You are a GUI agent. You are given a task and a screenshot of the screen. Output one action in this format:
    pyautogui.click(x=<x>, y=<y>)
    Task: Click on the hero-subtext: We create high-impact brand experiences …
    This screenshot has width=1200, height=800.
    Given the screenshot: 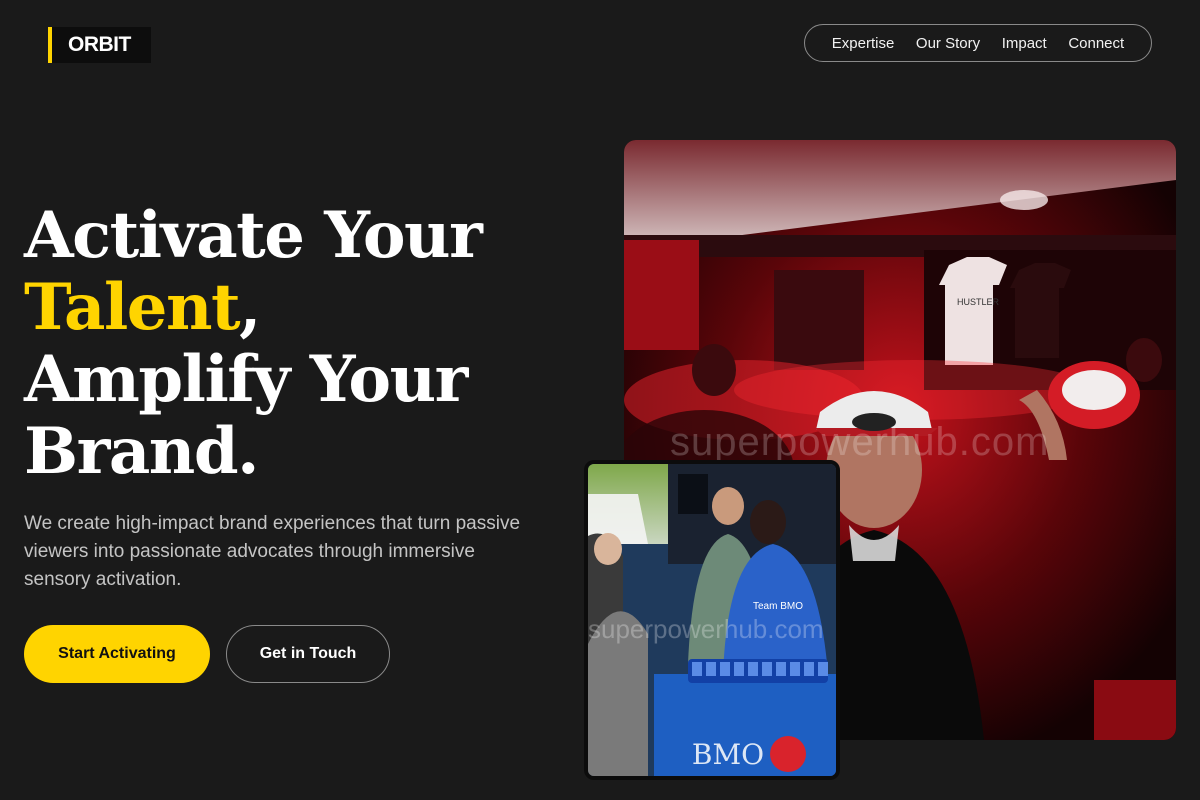 What is the action you would take?
    pyautogui.click(x=272, y=551)
    